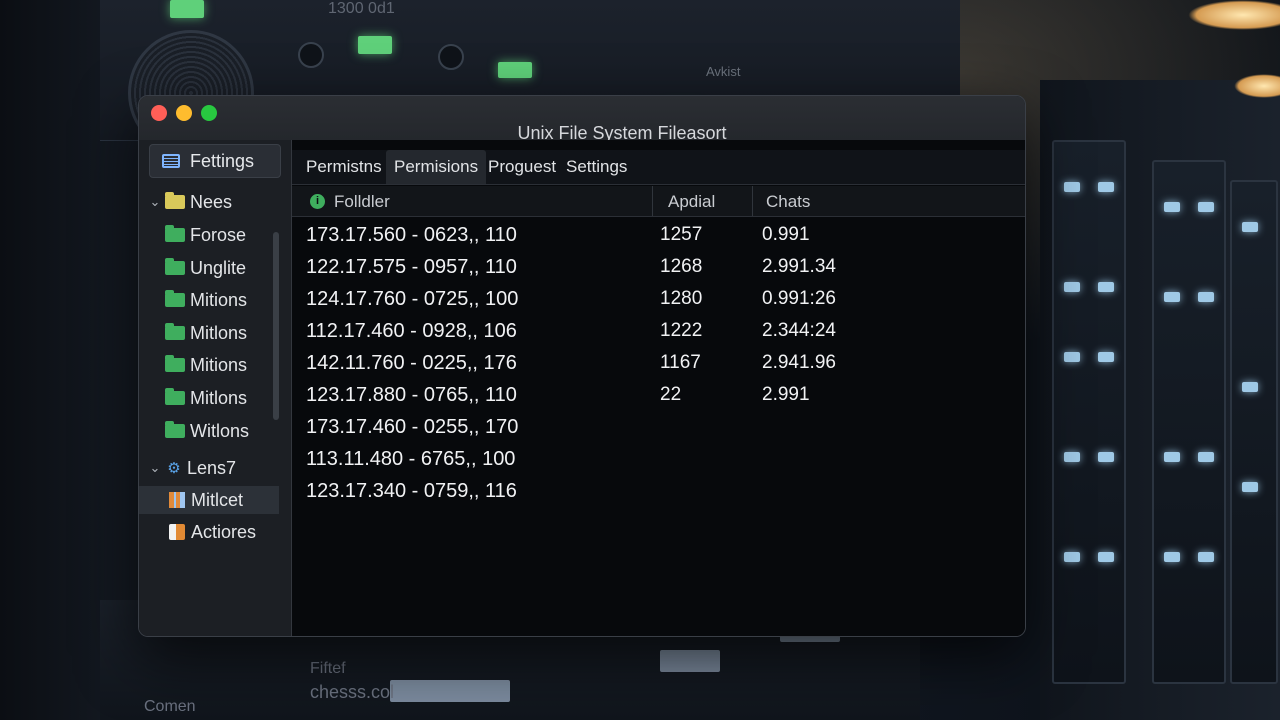  Describe the element at coordinates (658, 492) in the screenshot. I see `table-row: 123.17.340 - 0759,, 116` at that location.